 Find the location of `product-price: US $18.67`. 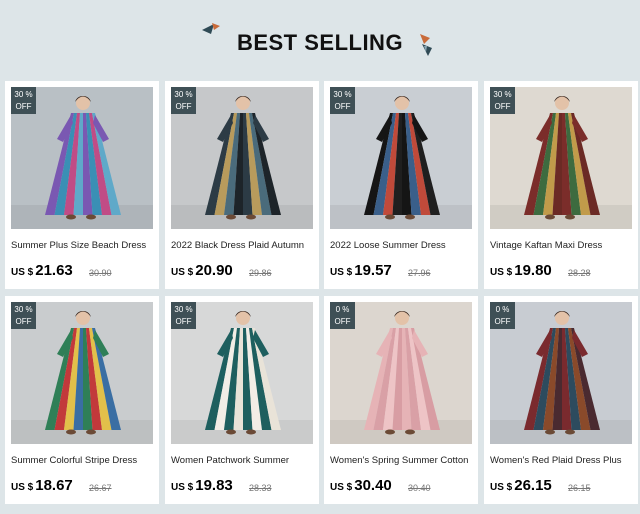

product-price: US $18.67 is located at coordinates (42, 486).